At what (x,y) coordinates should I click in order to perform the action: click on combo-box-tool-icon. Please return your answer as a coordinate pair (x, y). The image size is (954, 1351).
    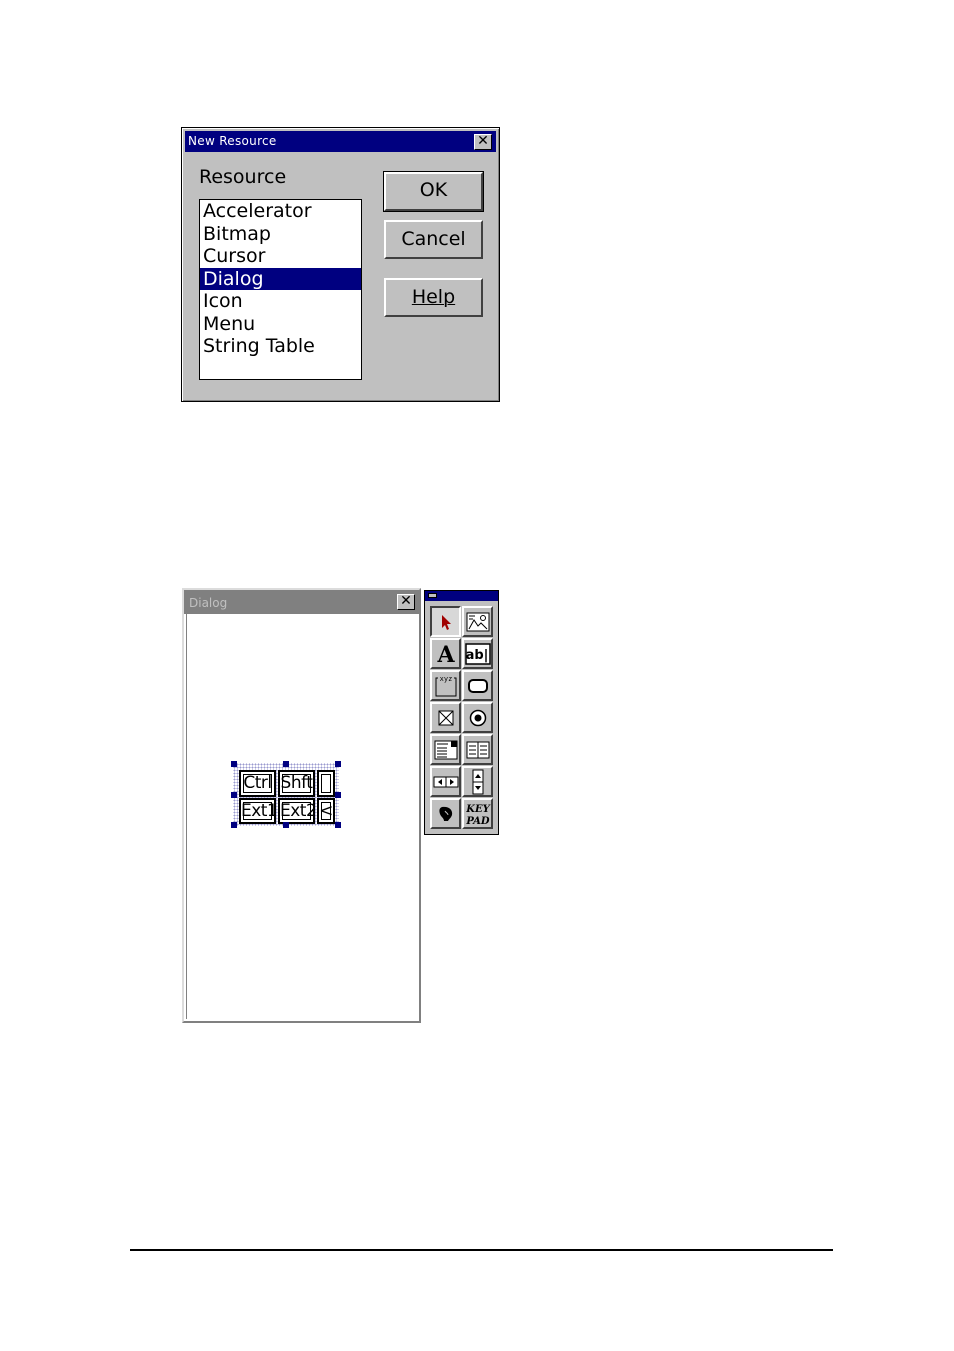
    Looking at the image, I should click on (445, 749).